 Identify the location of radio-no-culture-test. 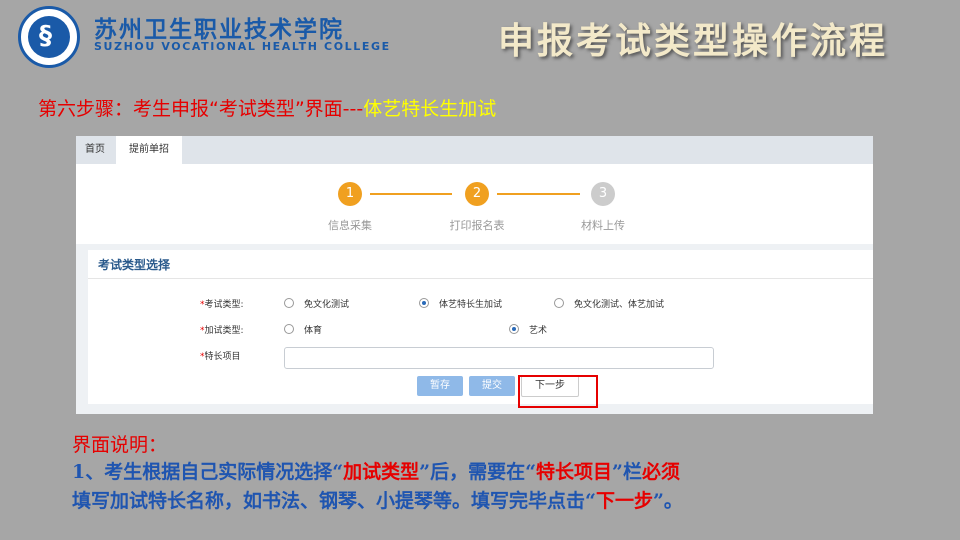
(289, 303).